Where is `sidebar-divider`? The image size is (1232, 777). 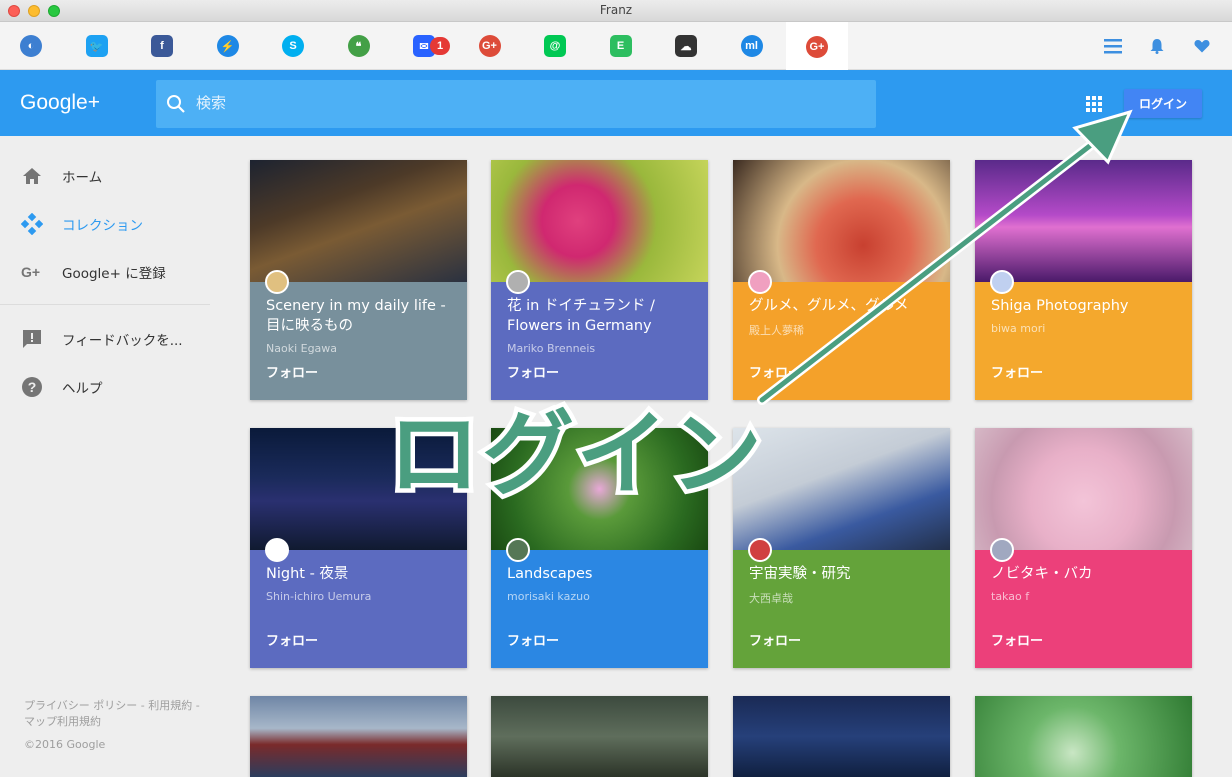 sidebar-divider is located at coordinates (105, 304).